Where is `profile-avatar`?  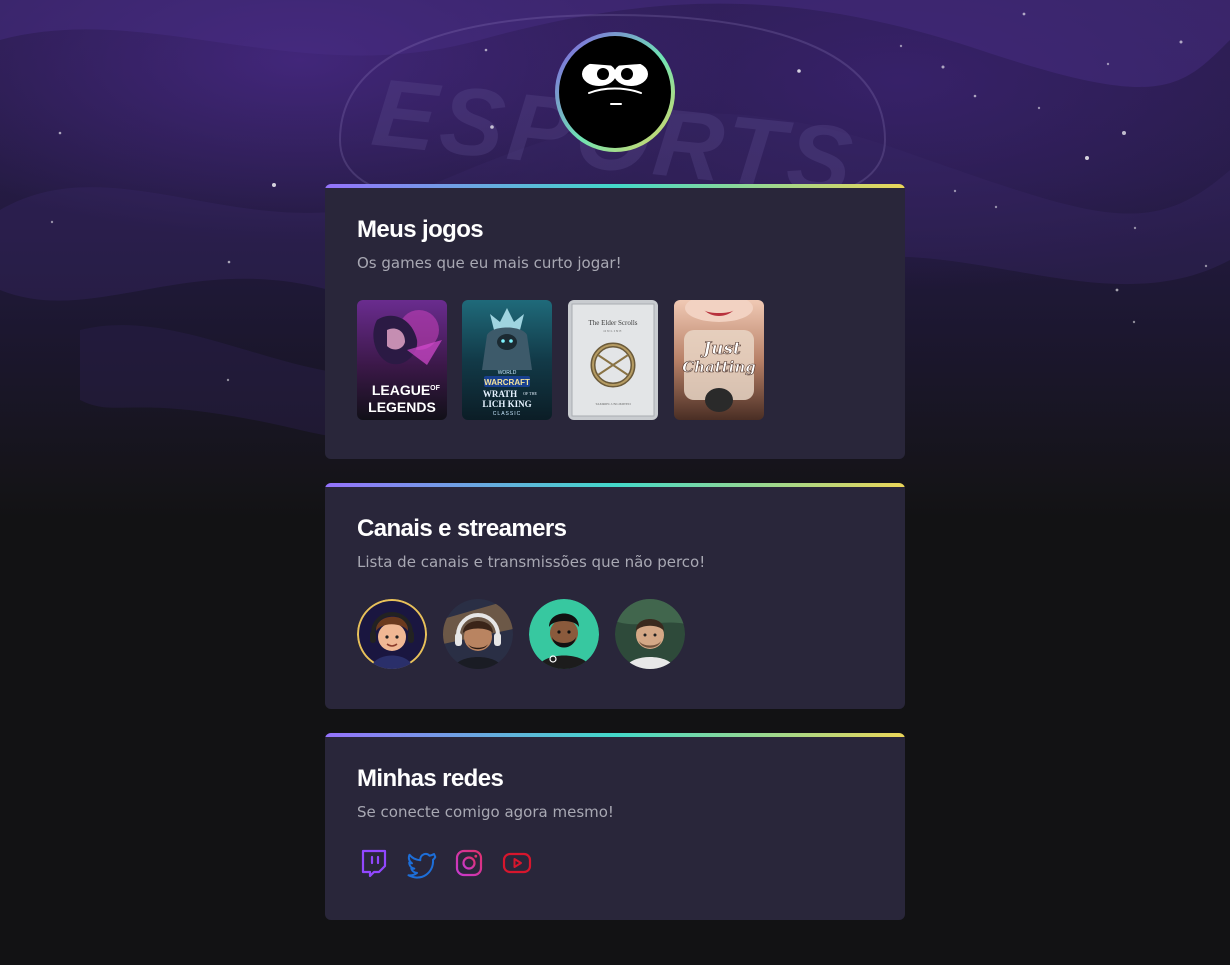 profile-avatar is located at coordinates (615, 92).